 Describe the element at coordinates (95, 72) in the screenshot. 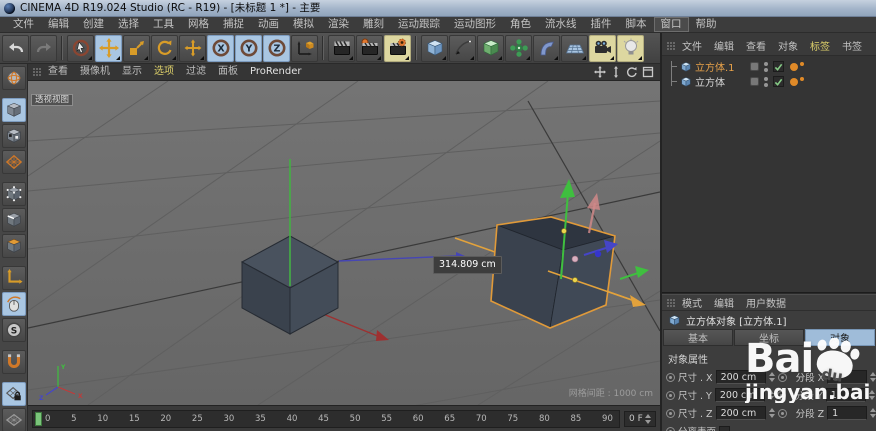

I see `viewport-menu-cameras: 摄像机` at that location.